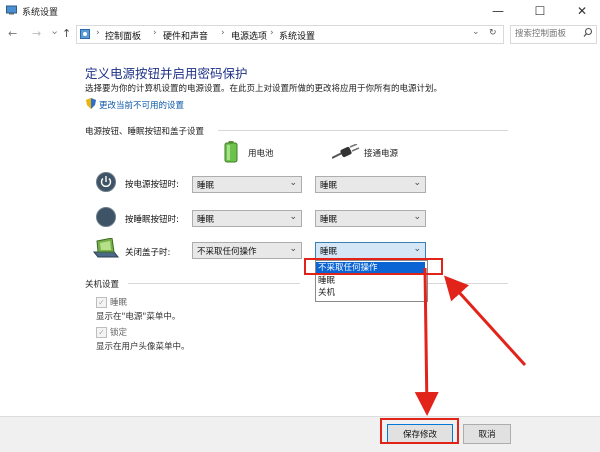  What do you see at coordinates (426, 341) in the screenshot?
I see `annotation-arrow-to-save` at bounding box center [426, 341].